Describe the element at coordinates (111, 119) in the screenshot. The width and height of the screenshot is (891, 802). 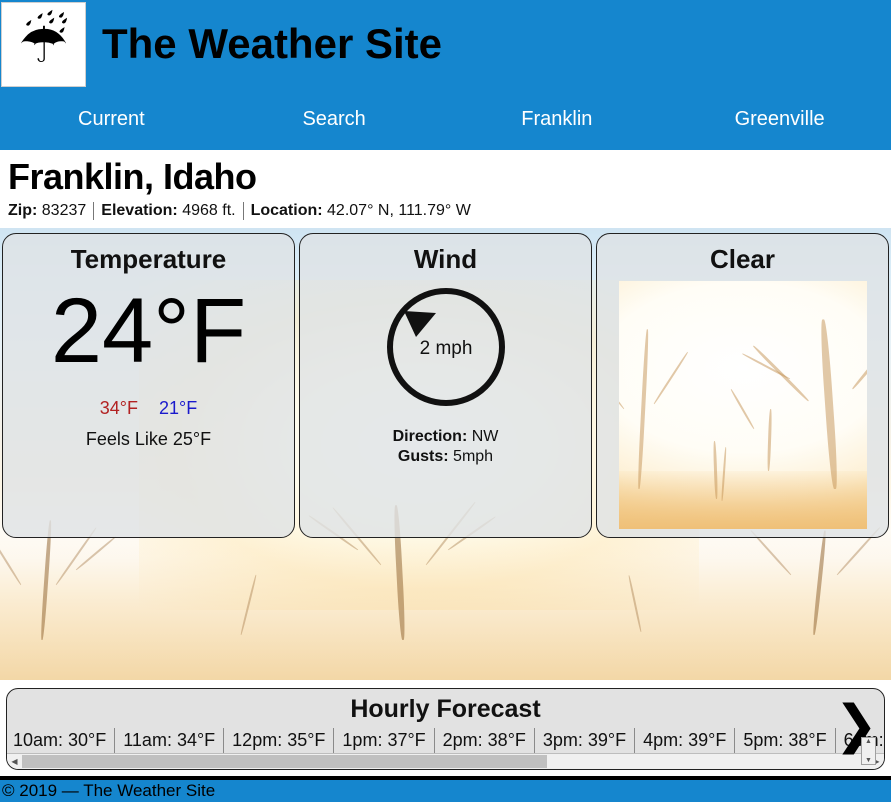
I see `nav-item-current: Current` at that location.